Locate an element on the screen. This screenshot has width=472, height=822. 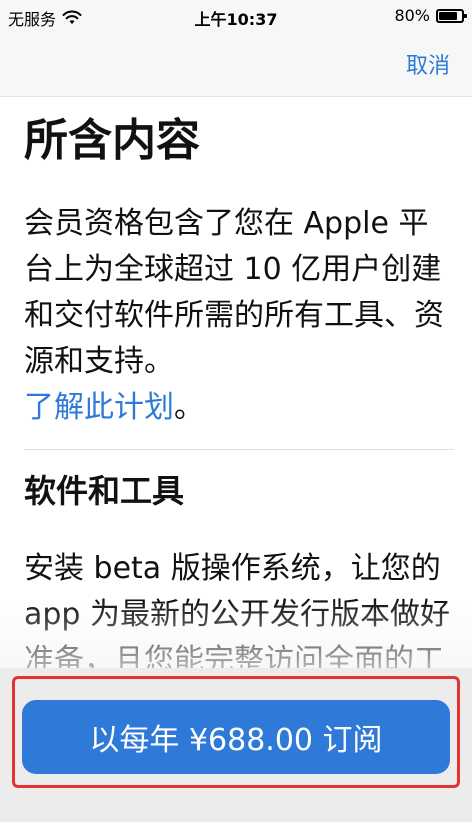
status-right: 80% is located at coordinates (430, 15).